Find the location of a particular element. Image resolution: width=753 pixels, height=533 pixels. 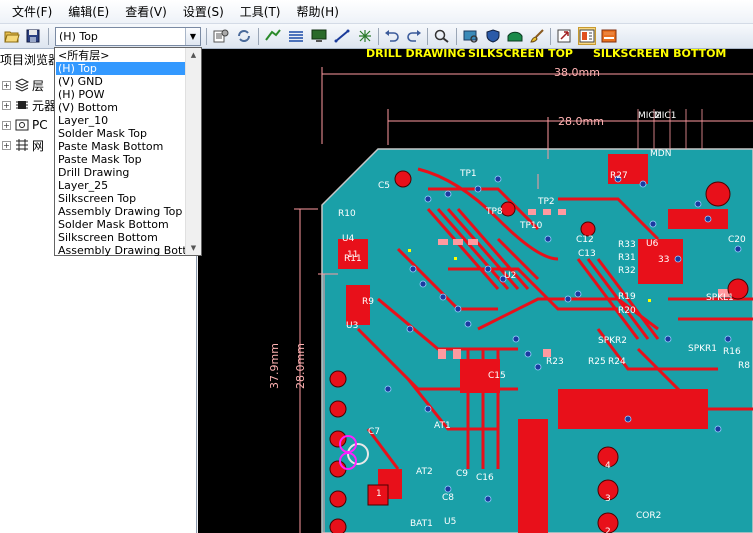

layers-icon is located at coordinates (22, 85).